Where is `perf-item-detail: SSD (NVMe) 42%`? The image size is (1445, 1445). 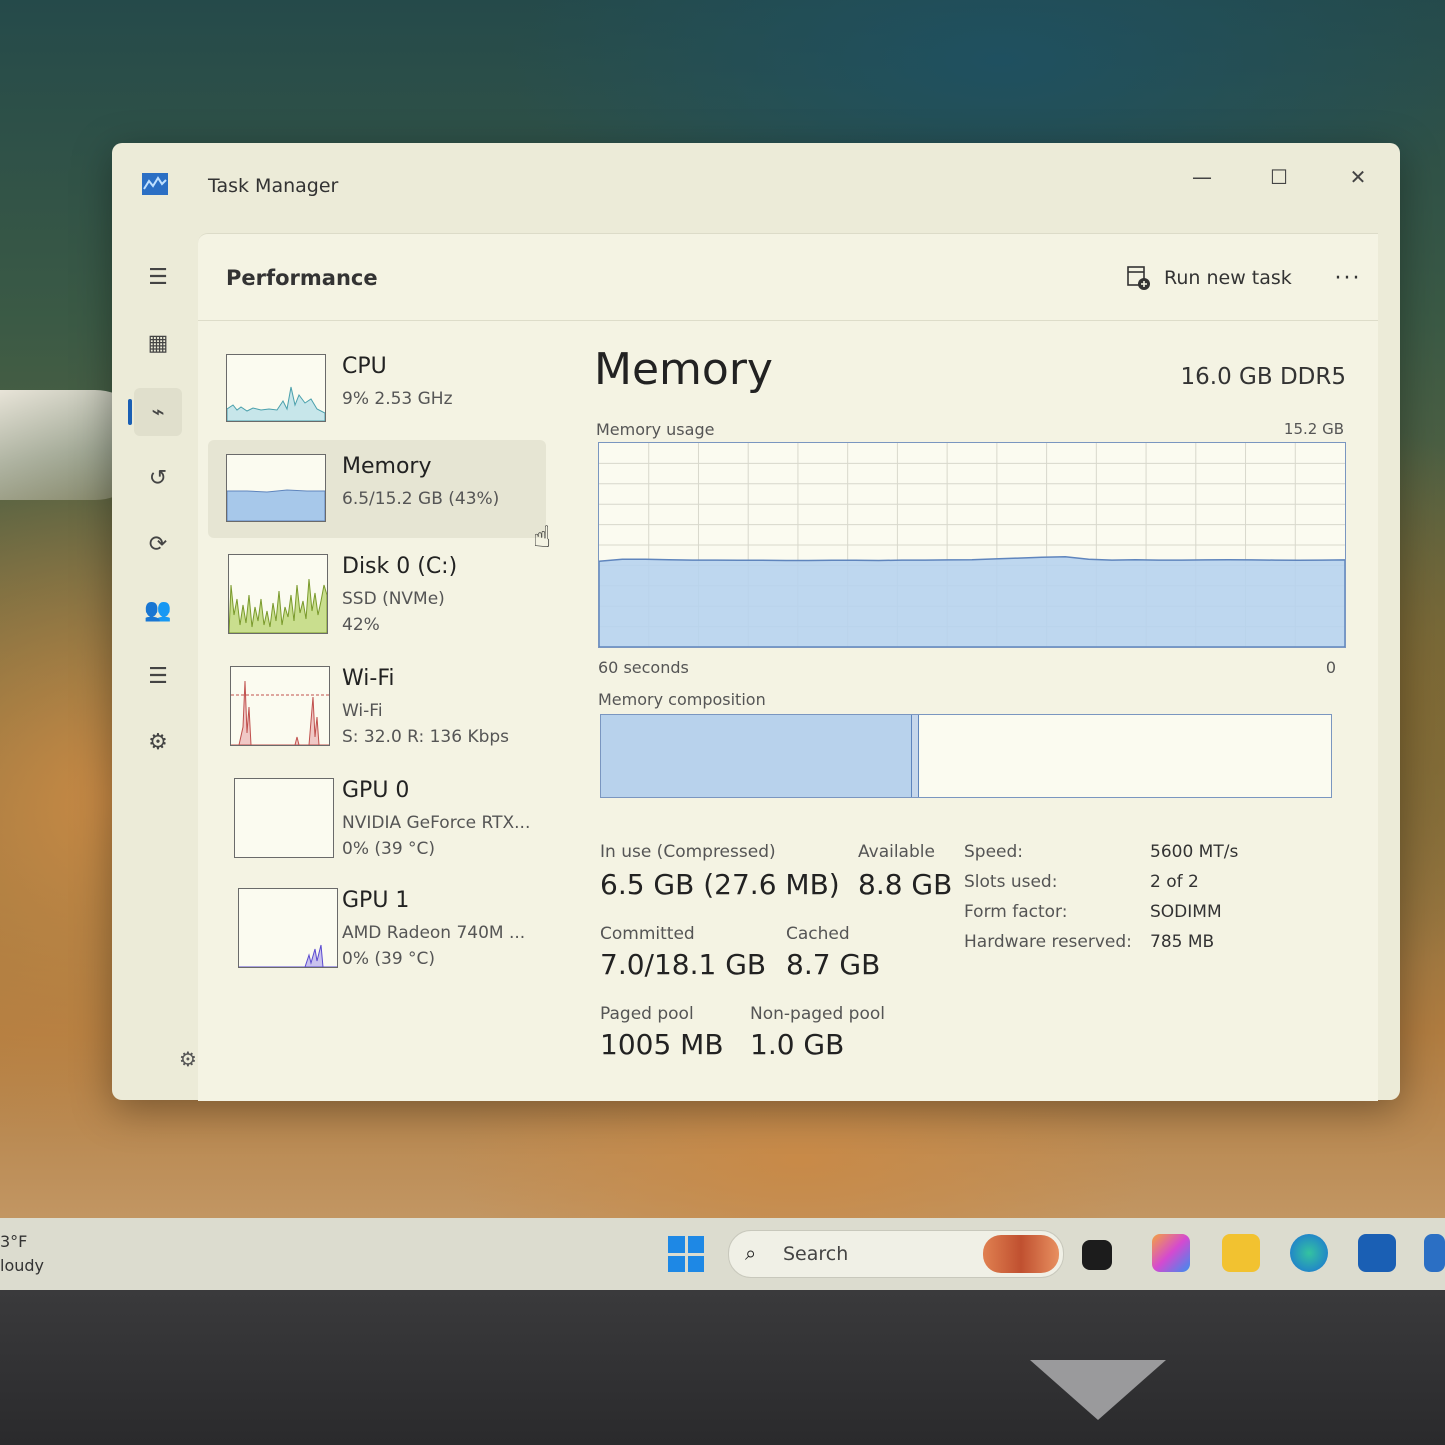
perf-item-detail: SSD (NVMe) 42% is located at coordinates (393, 612).